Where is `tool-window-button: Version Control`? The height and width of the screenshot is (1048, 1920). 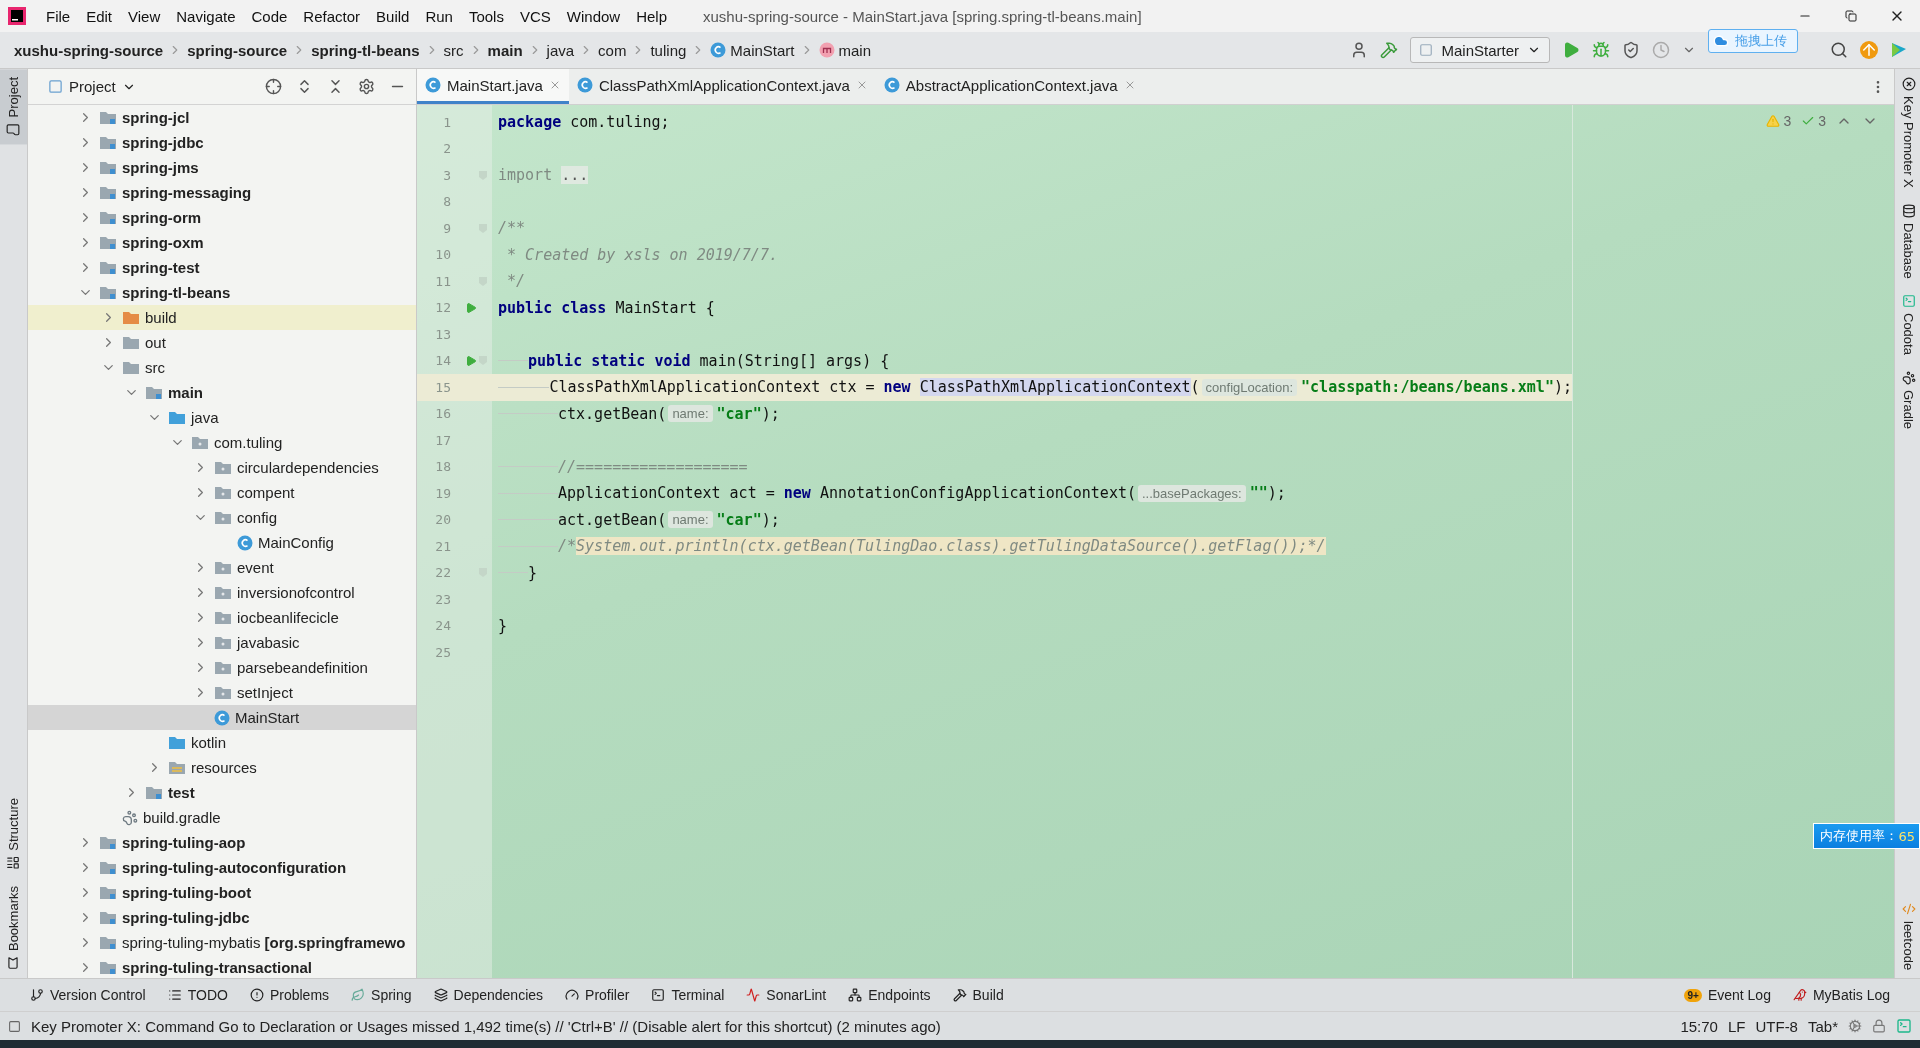 tool-window-button: Version Control is located at coordinates (88, 995).